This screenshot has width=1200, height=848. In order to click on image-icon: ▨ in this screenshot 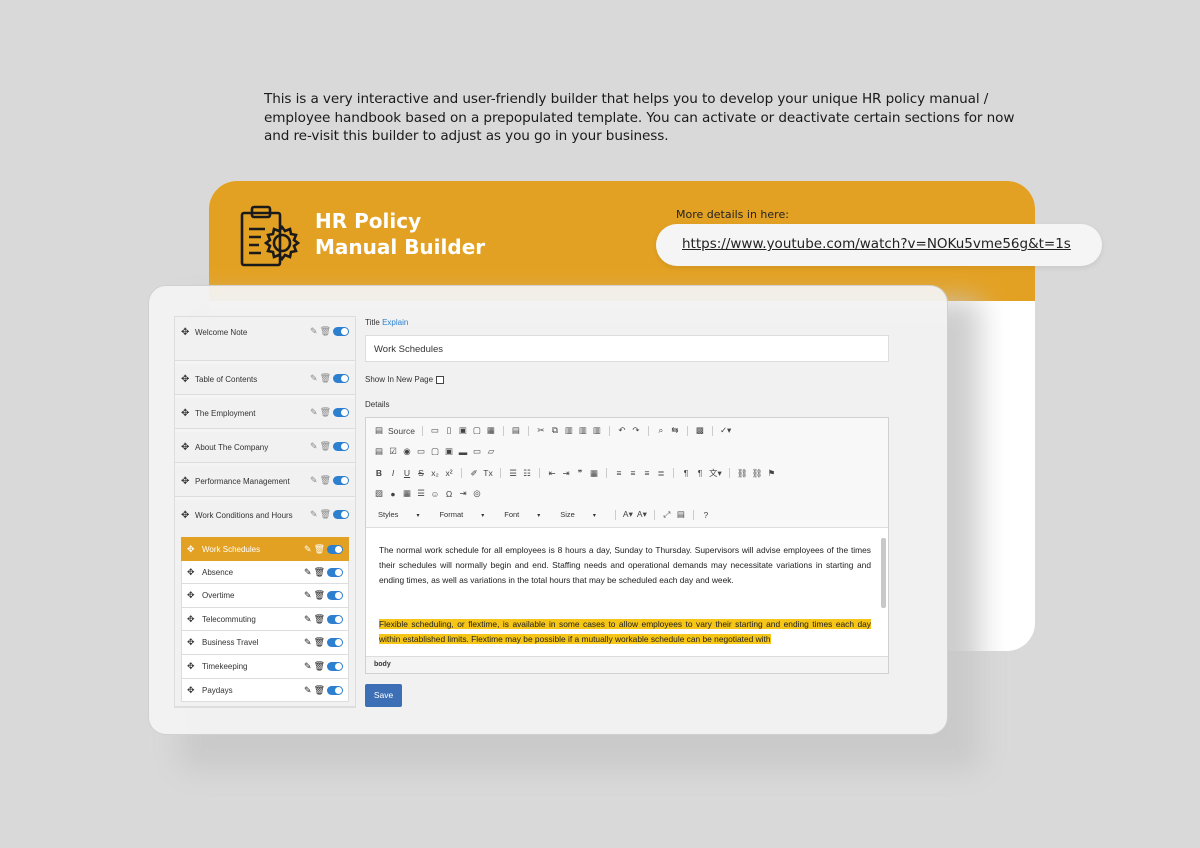, I will do `click(379, 493)`.